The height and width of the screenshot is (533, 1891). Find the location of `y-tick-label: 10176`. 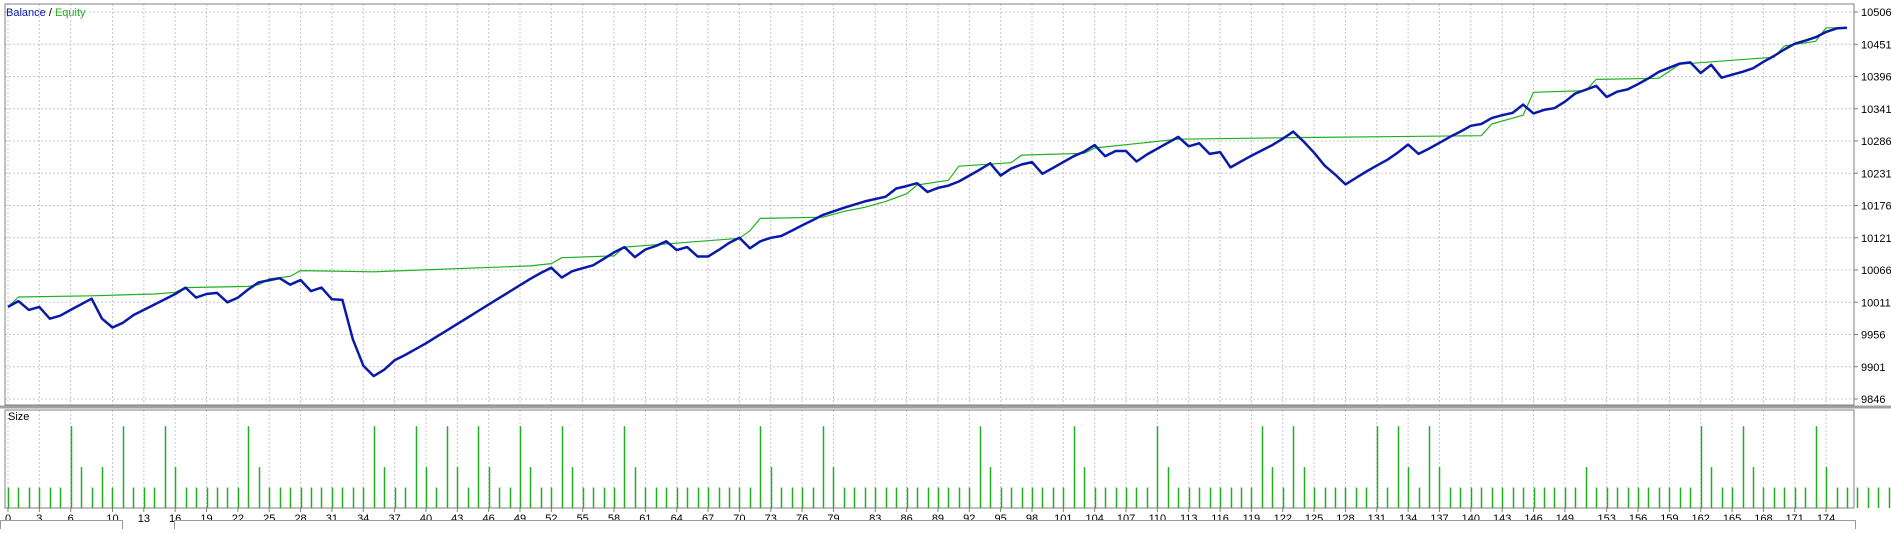

y-tick-label: 10176 is located at coordinates (1876, 207).